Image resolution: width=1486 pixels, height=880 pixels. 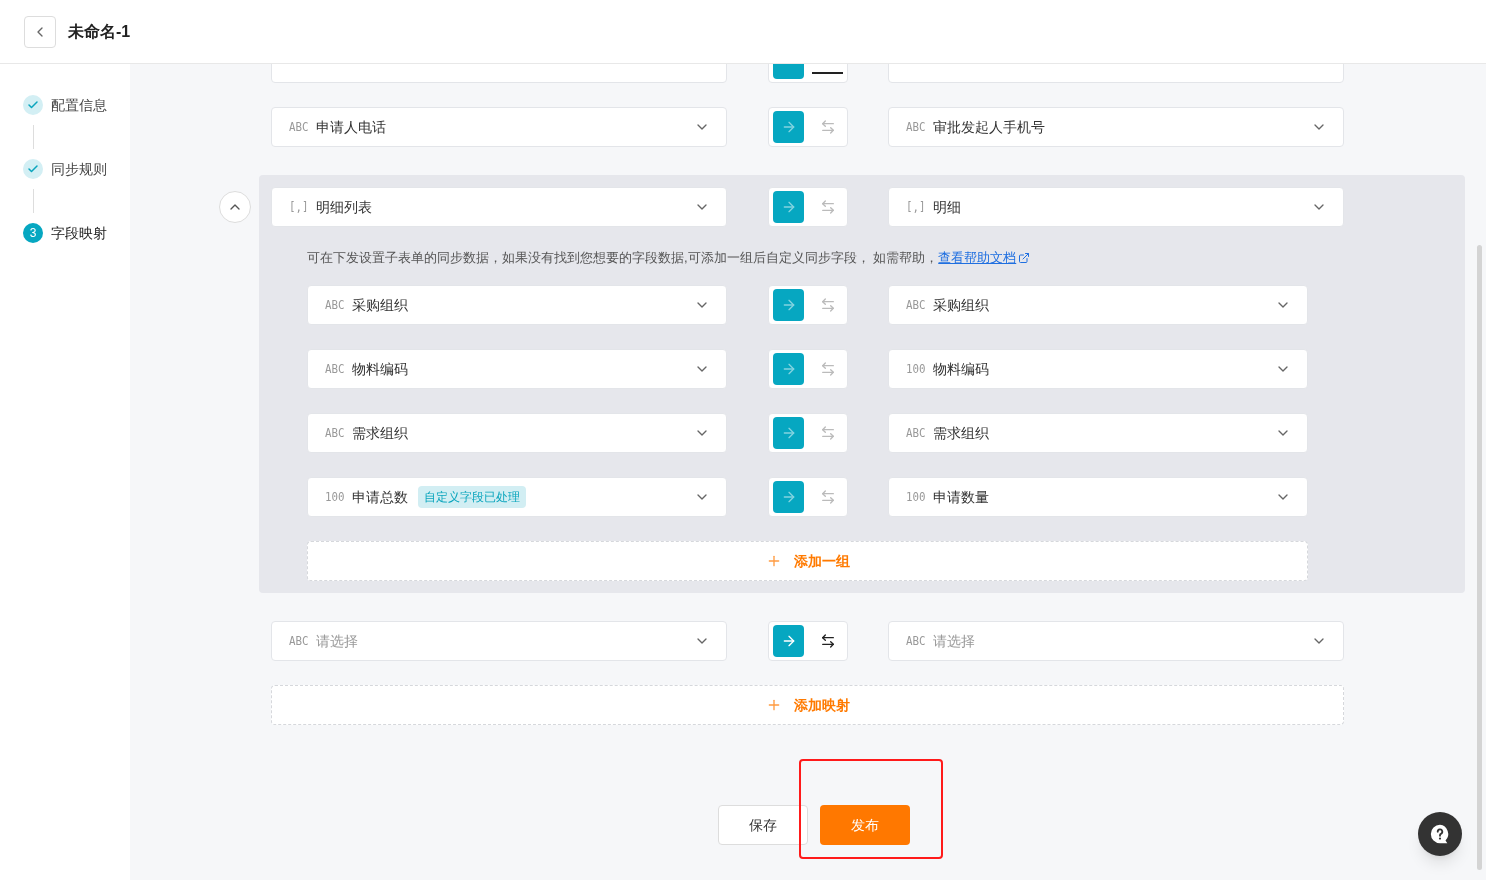 I want to click on save-button: 保存, so click(x=762, y=825).